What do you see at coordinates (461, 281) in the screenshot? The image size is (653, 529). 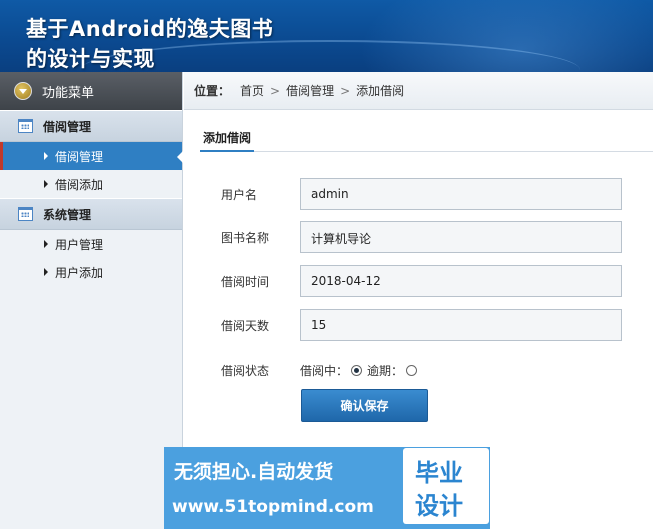 I see `borrow-date-field: 2018-04-12` at bounding box center [461, 281].